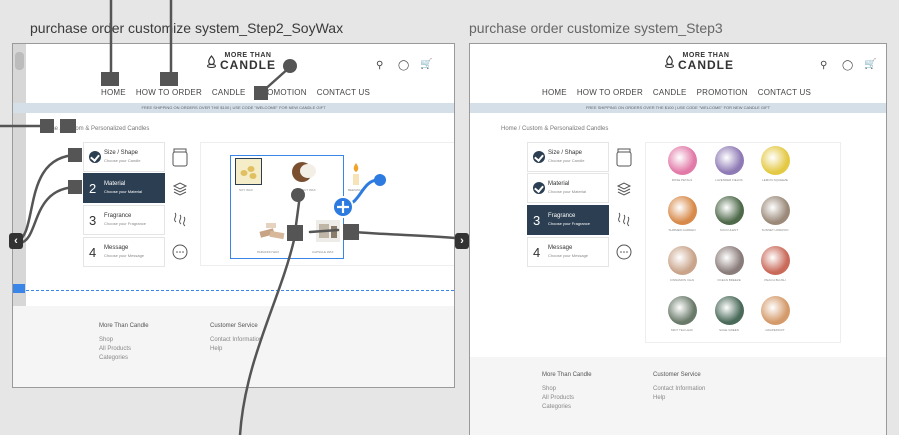 Image resolution: width=899 pixels, height=435 pixels. I want to click on selection-handle, so click(19, 288).